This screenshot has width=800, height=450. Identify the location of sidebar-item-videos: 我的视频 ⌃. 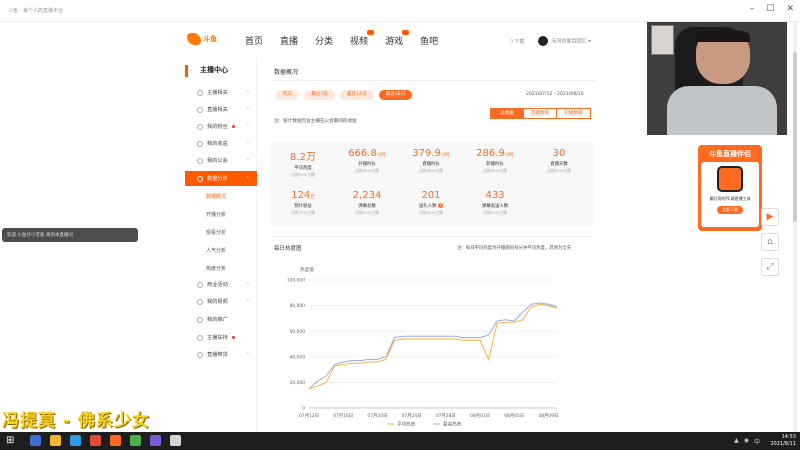
(221, 301).